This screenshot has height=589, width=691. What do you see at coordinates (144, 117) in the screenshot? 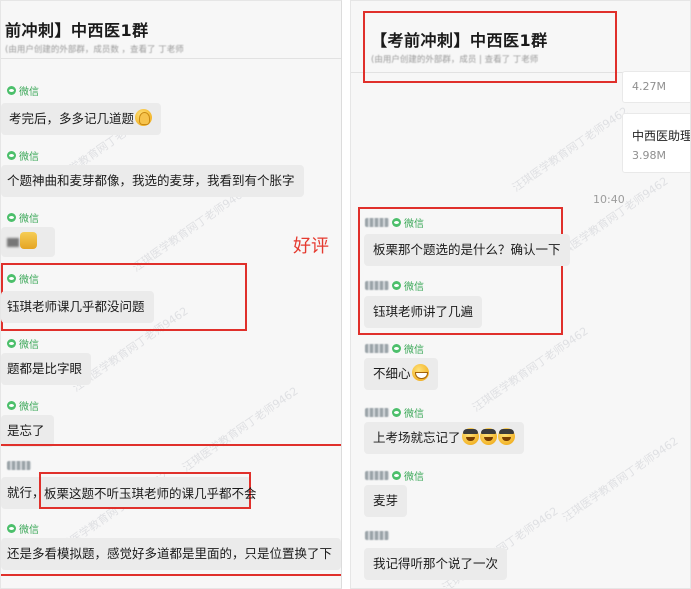
I see `praying-hands-emoji-icon` at bounding box center [144, 117].